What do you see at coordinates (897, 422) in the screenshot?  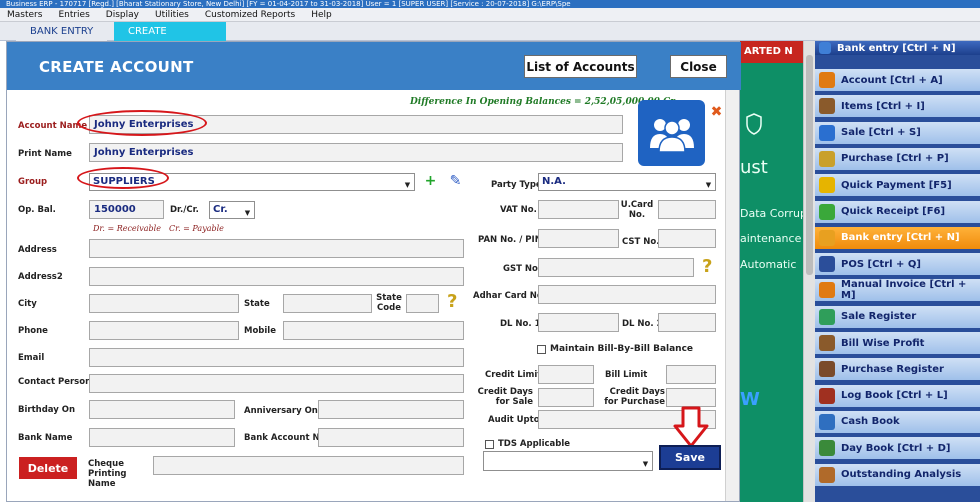 I see `shortcut-cash-book: Cash Book` at bounding box center [897, 422].